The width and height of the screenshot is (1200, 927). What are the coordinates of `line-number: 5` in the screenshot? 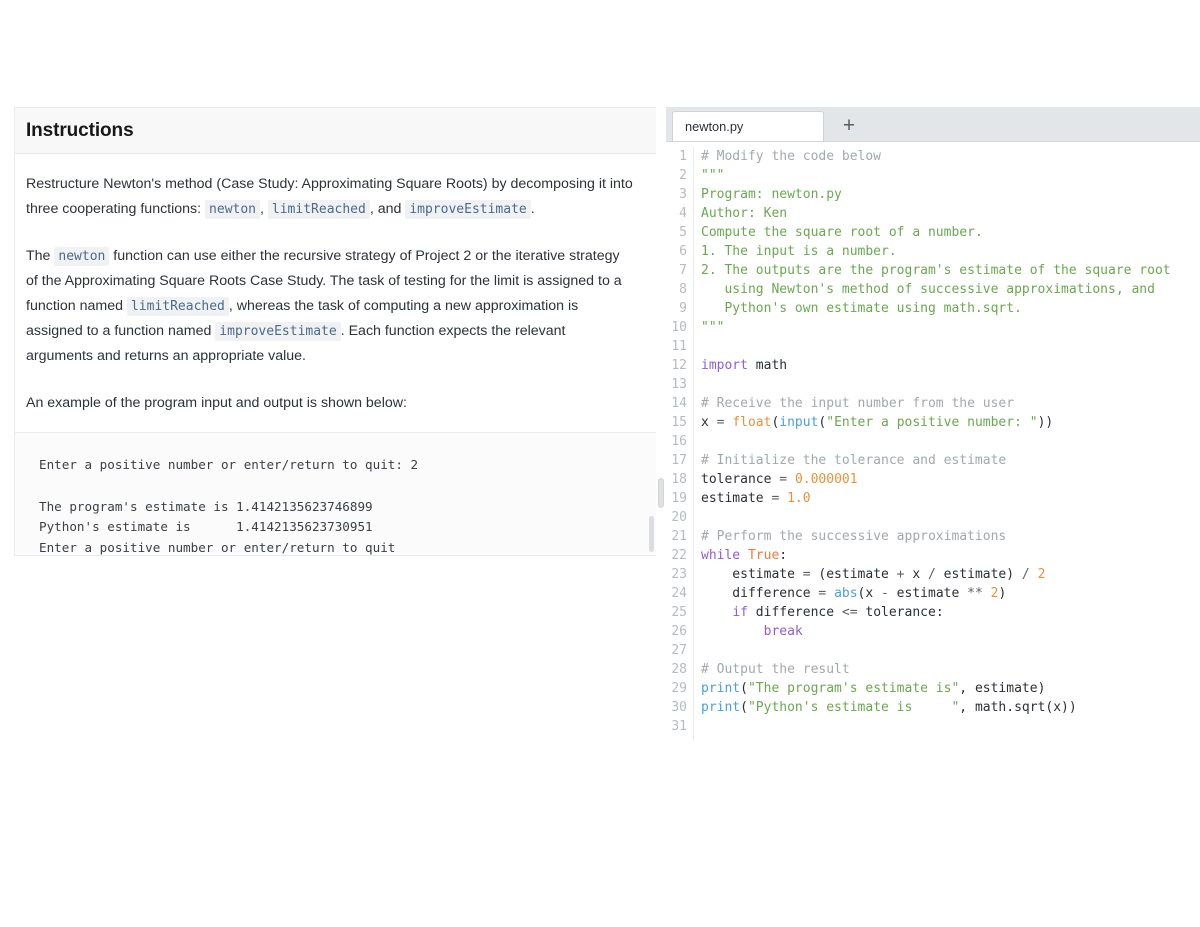 It's located at (683, 232).